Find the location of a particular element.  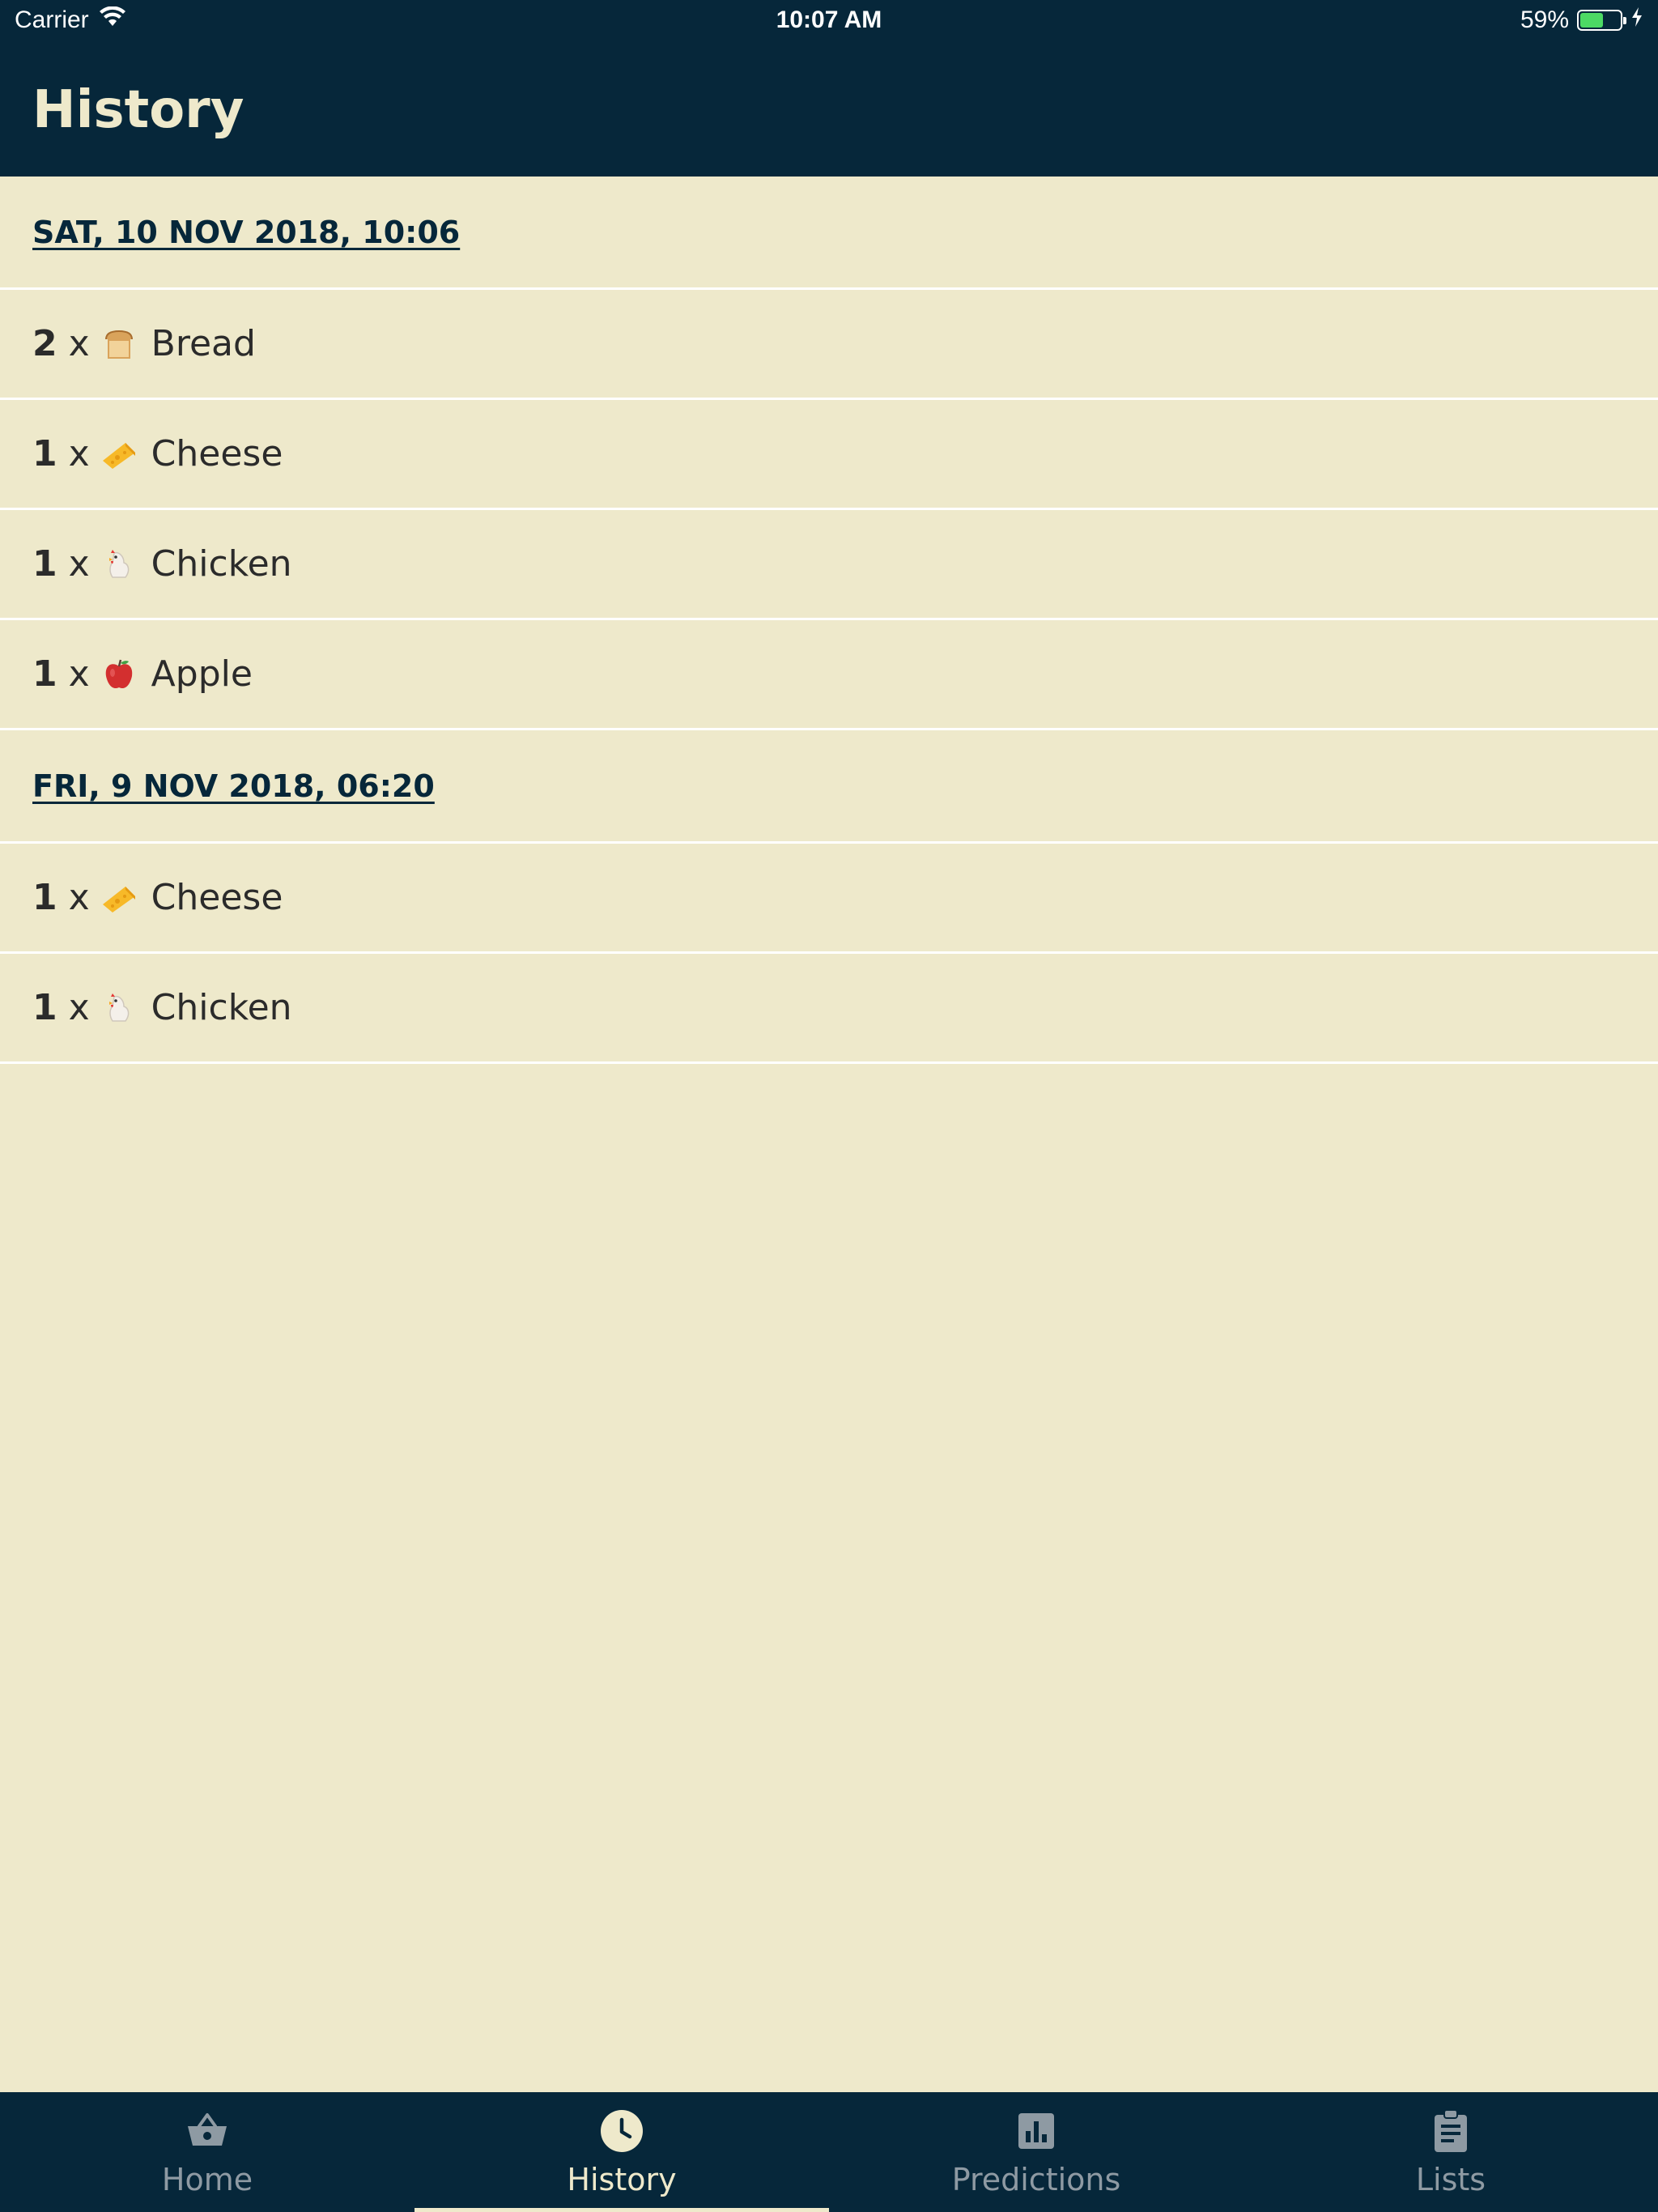

item-name: Apple is located at coordinates (202, 674).